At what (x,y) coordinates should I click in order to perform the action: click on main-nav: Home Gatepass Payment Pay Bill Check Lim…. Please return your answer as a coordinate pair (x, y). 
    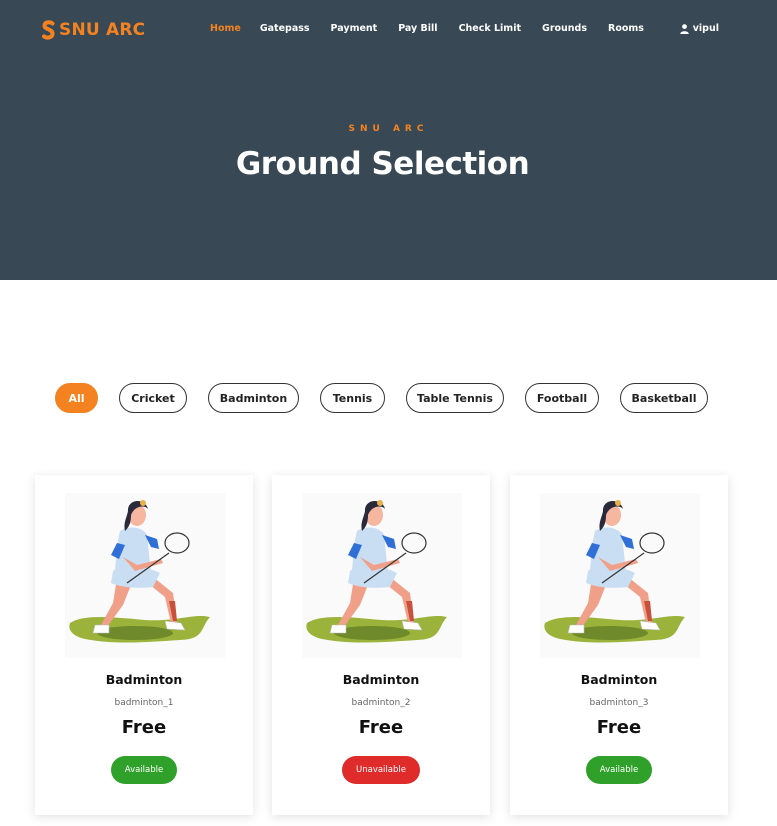
    Looking at the image, I should click on (427, 28).